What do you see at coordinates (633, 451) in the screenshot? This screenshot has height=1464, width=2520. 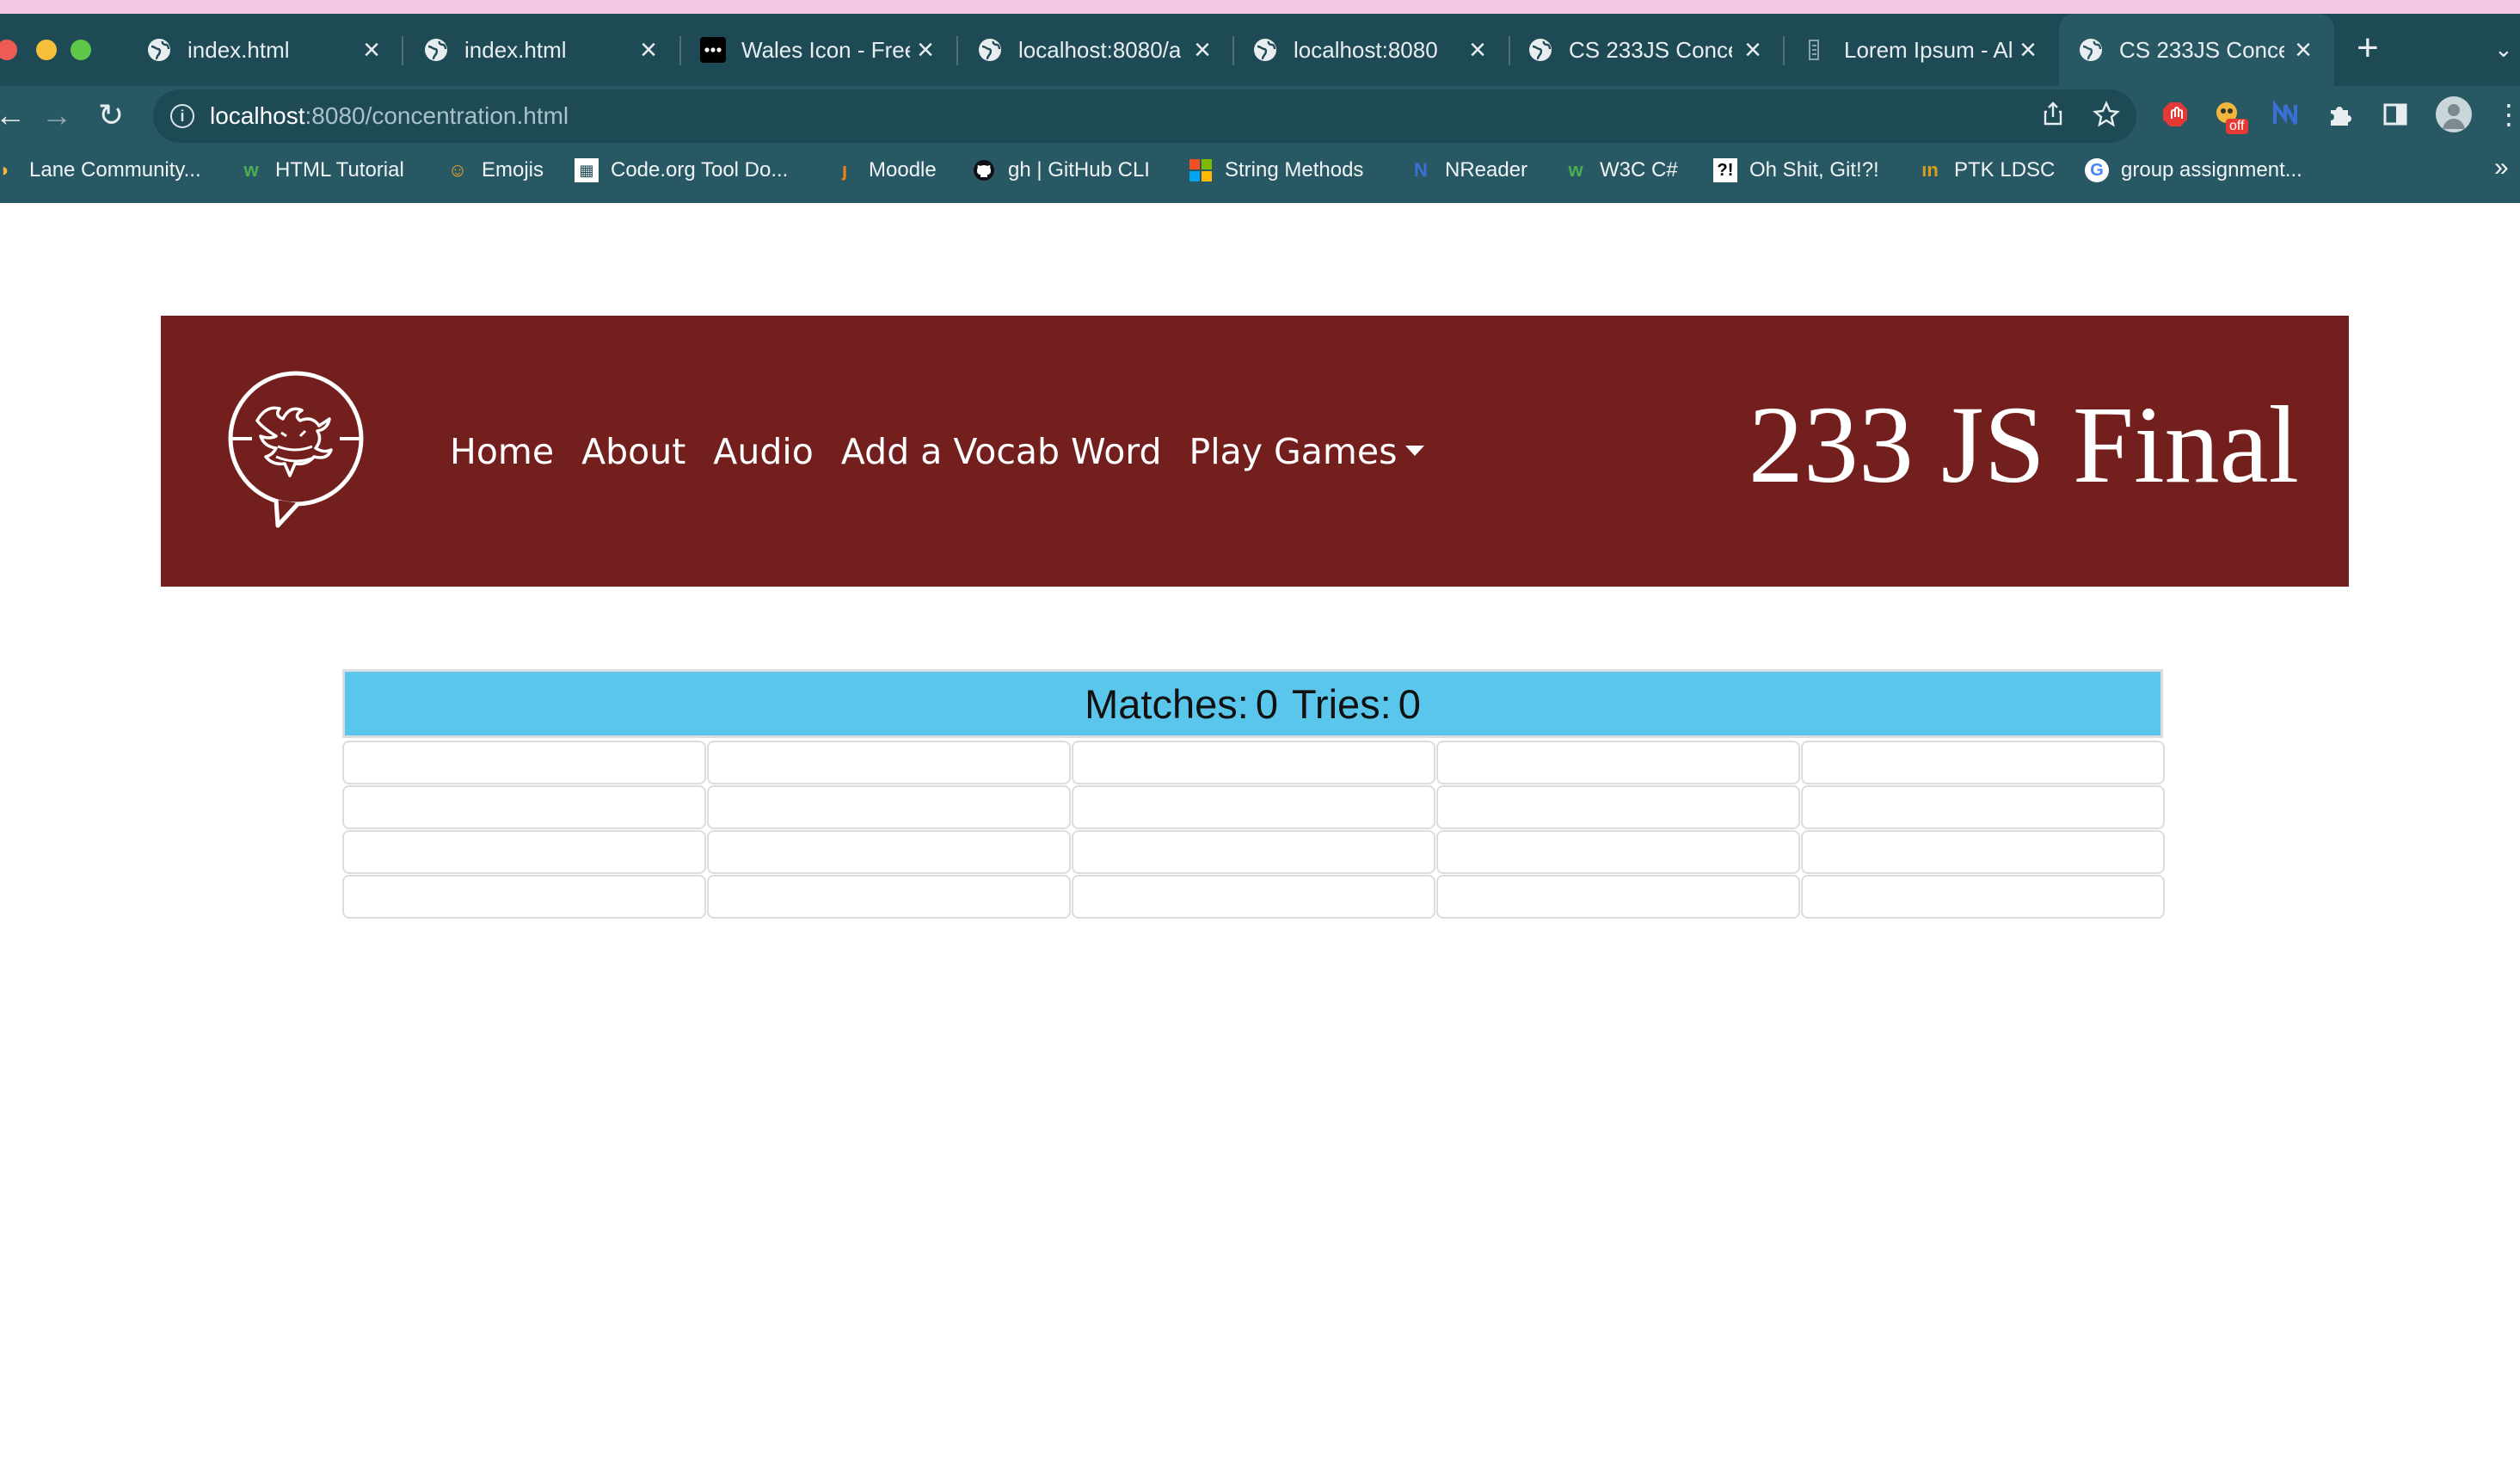 I see `nav-about: About` at bounding box center [633, 451].